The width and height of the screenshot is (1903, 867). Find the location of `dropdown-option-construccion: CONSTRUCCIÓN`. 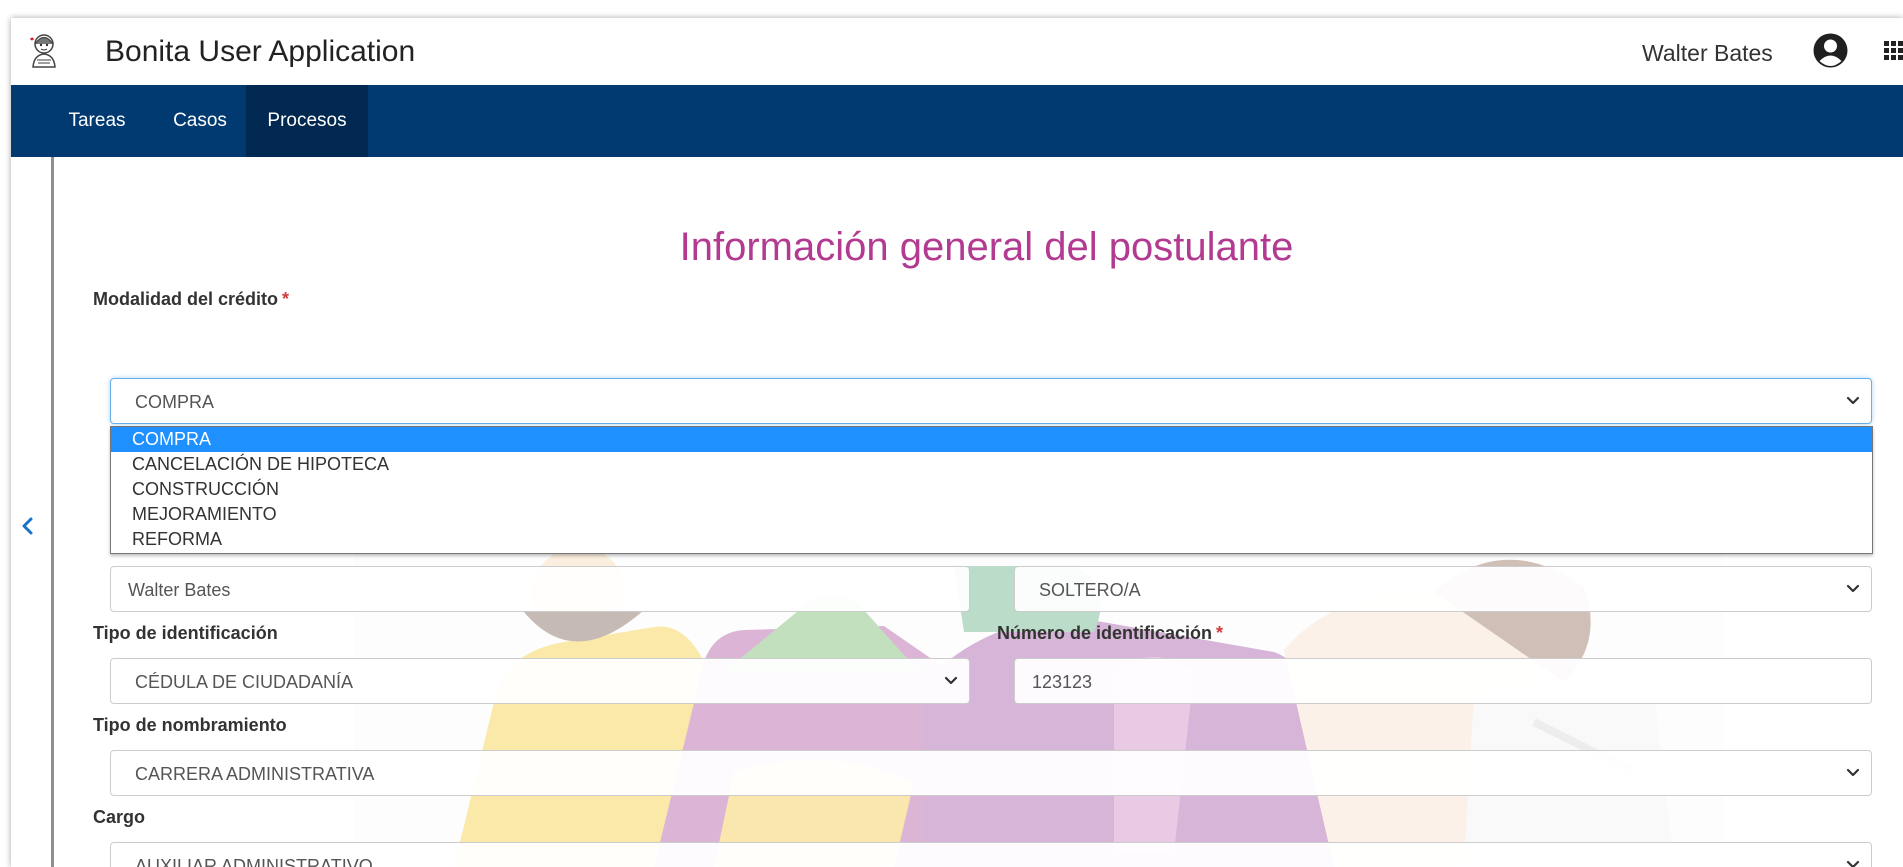

dropdown-option-construccion: CONSTRUCCIÓN is located at coordinates (991, 489).